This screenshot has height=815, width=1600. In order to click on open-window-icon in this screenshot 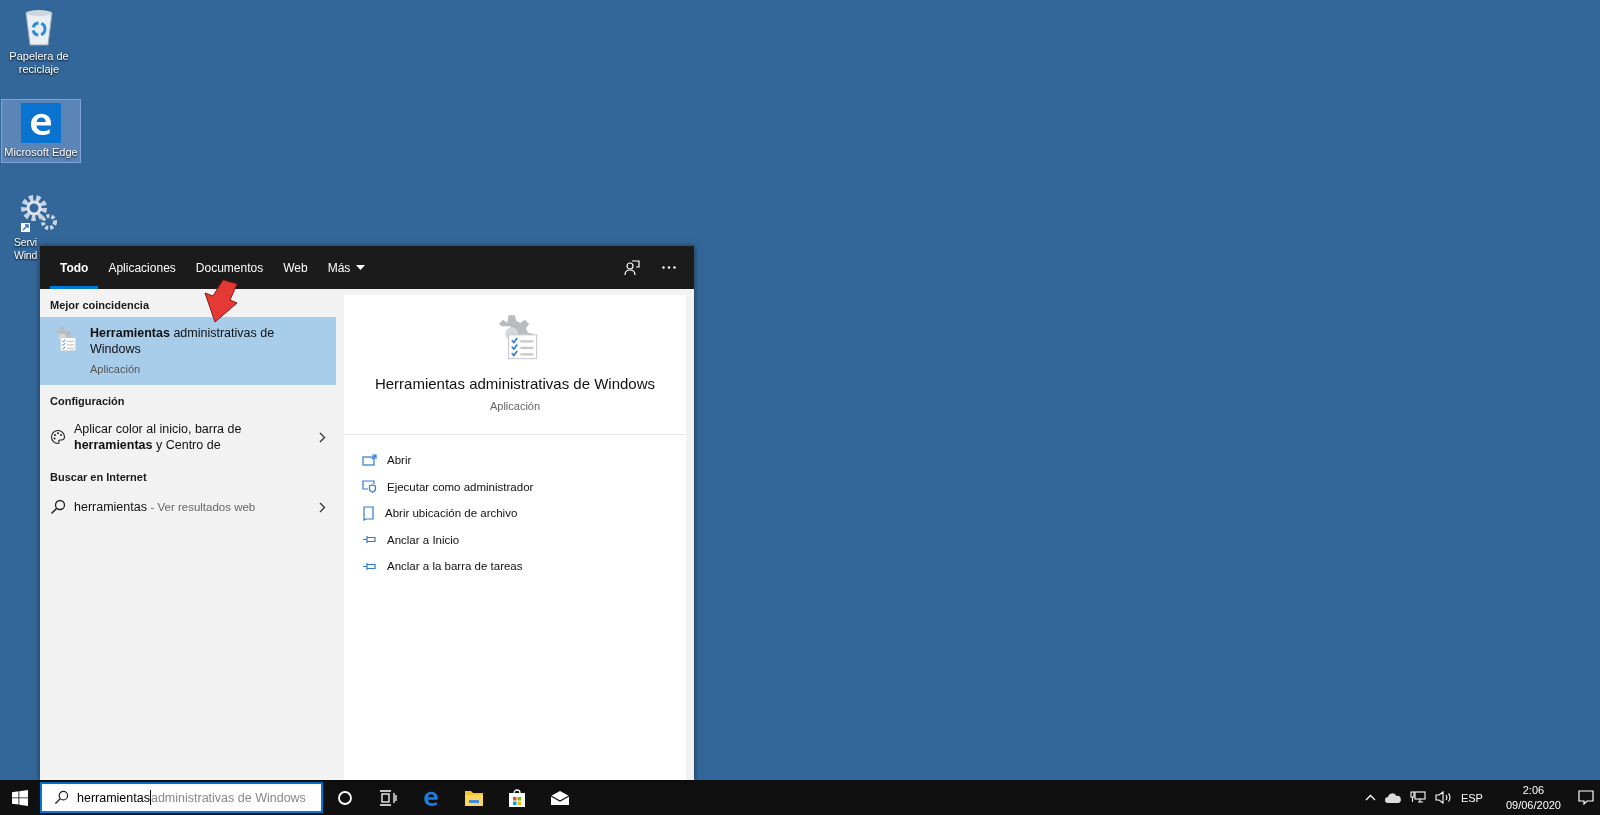, I will do `click(369, 460)`.